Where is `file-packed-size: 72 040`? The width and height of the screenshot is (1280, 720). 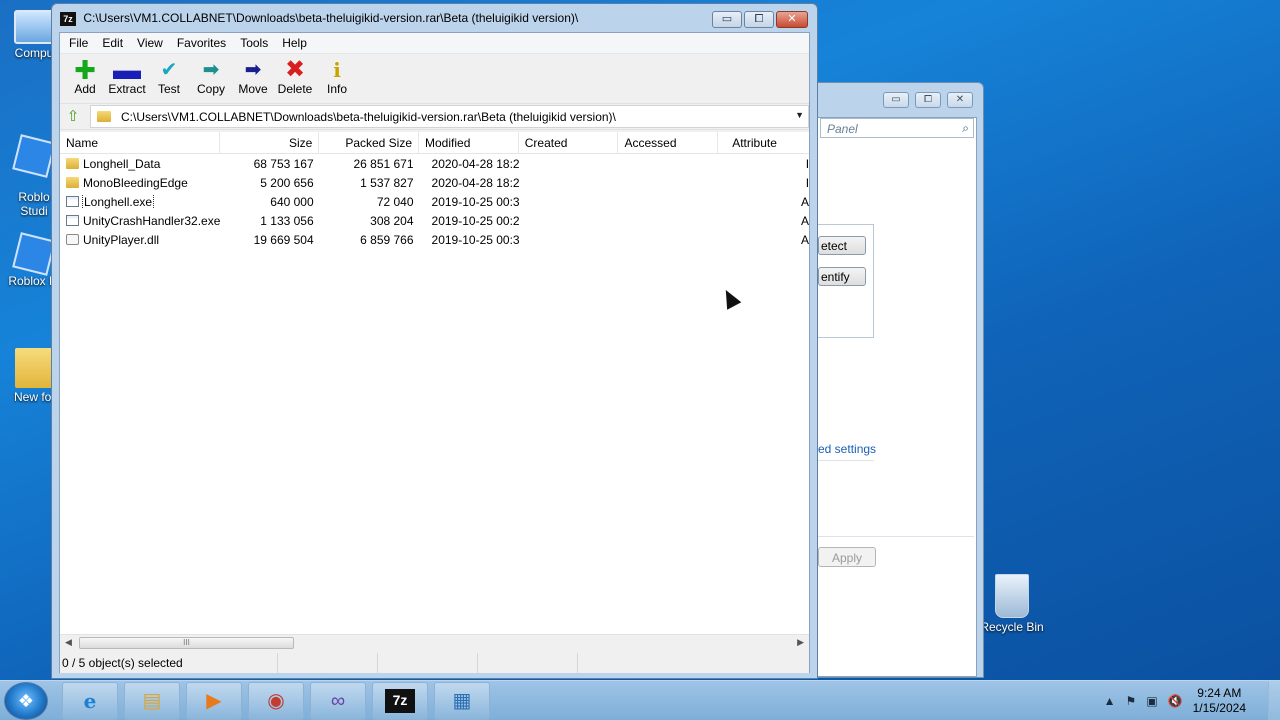 file-packed-size: 72 040 is located at coordinates (395, 201).